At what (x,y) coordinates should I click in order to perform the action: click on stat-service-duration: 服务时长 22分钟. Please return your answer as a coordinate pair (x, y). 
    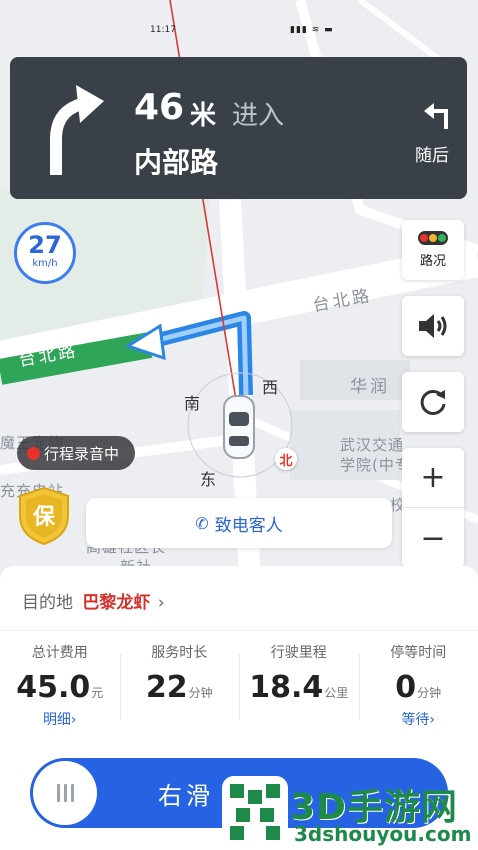
    Looking at the image, I should click on (179, 685).